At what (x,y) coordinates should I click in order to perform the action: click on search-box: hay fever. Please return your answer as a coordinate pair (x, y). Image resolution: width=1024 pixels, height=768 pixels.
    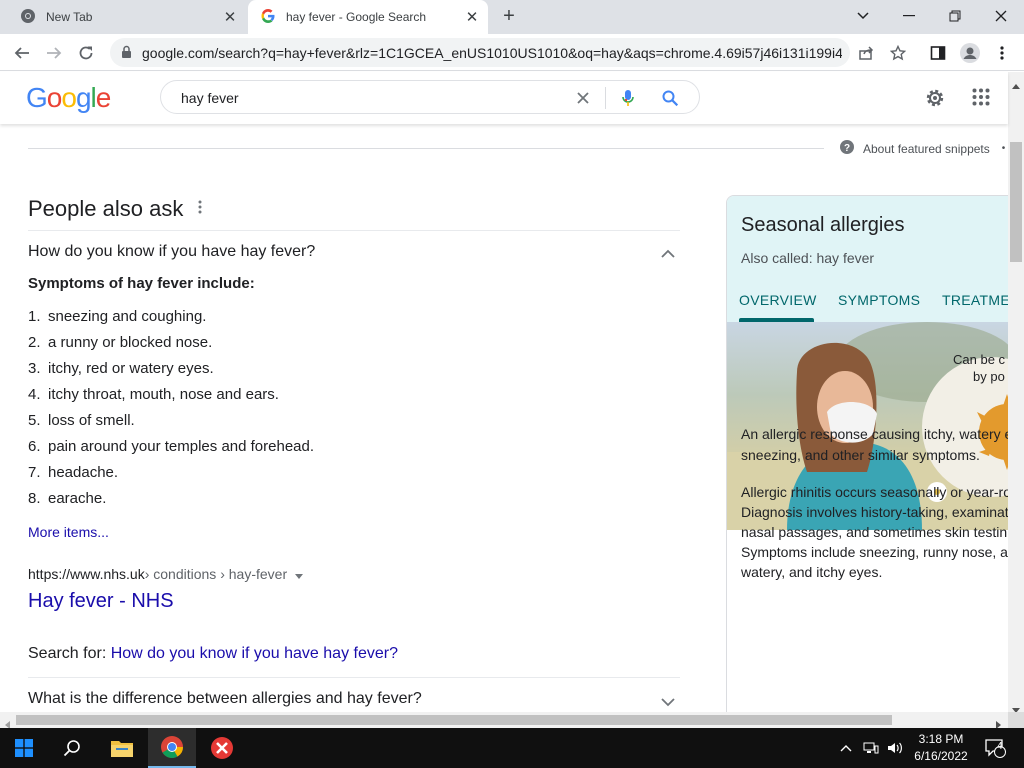
    Looking at the image, I should click on (430, 97).